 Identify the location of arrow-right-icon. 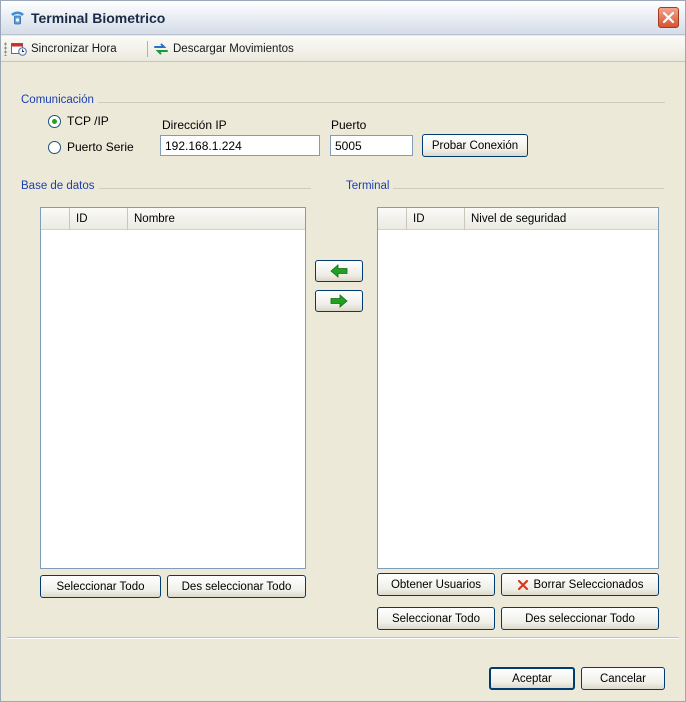
(339, 301).